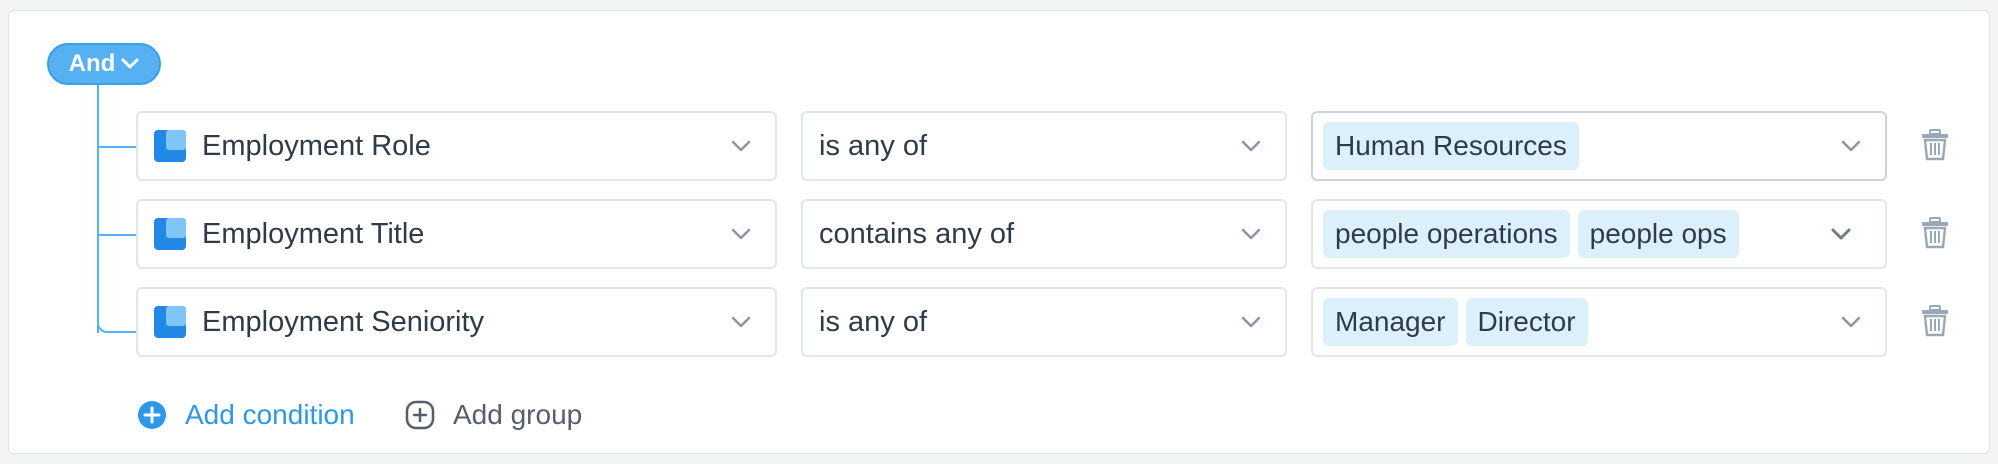 This screenshot has width=1998, height=464. Describe the element at coordinates (270, 414) in the screenshot. I see `add-condition-label: Add condition` at that location.